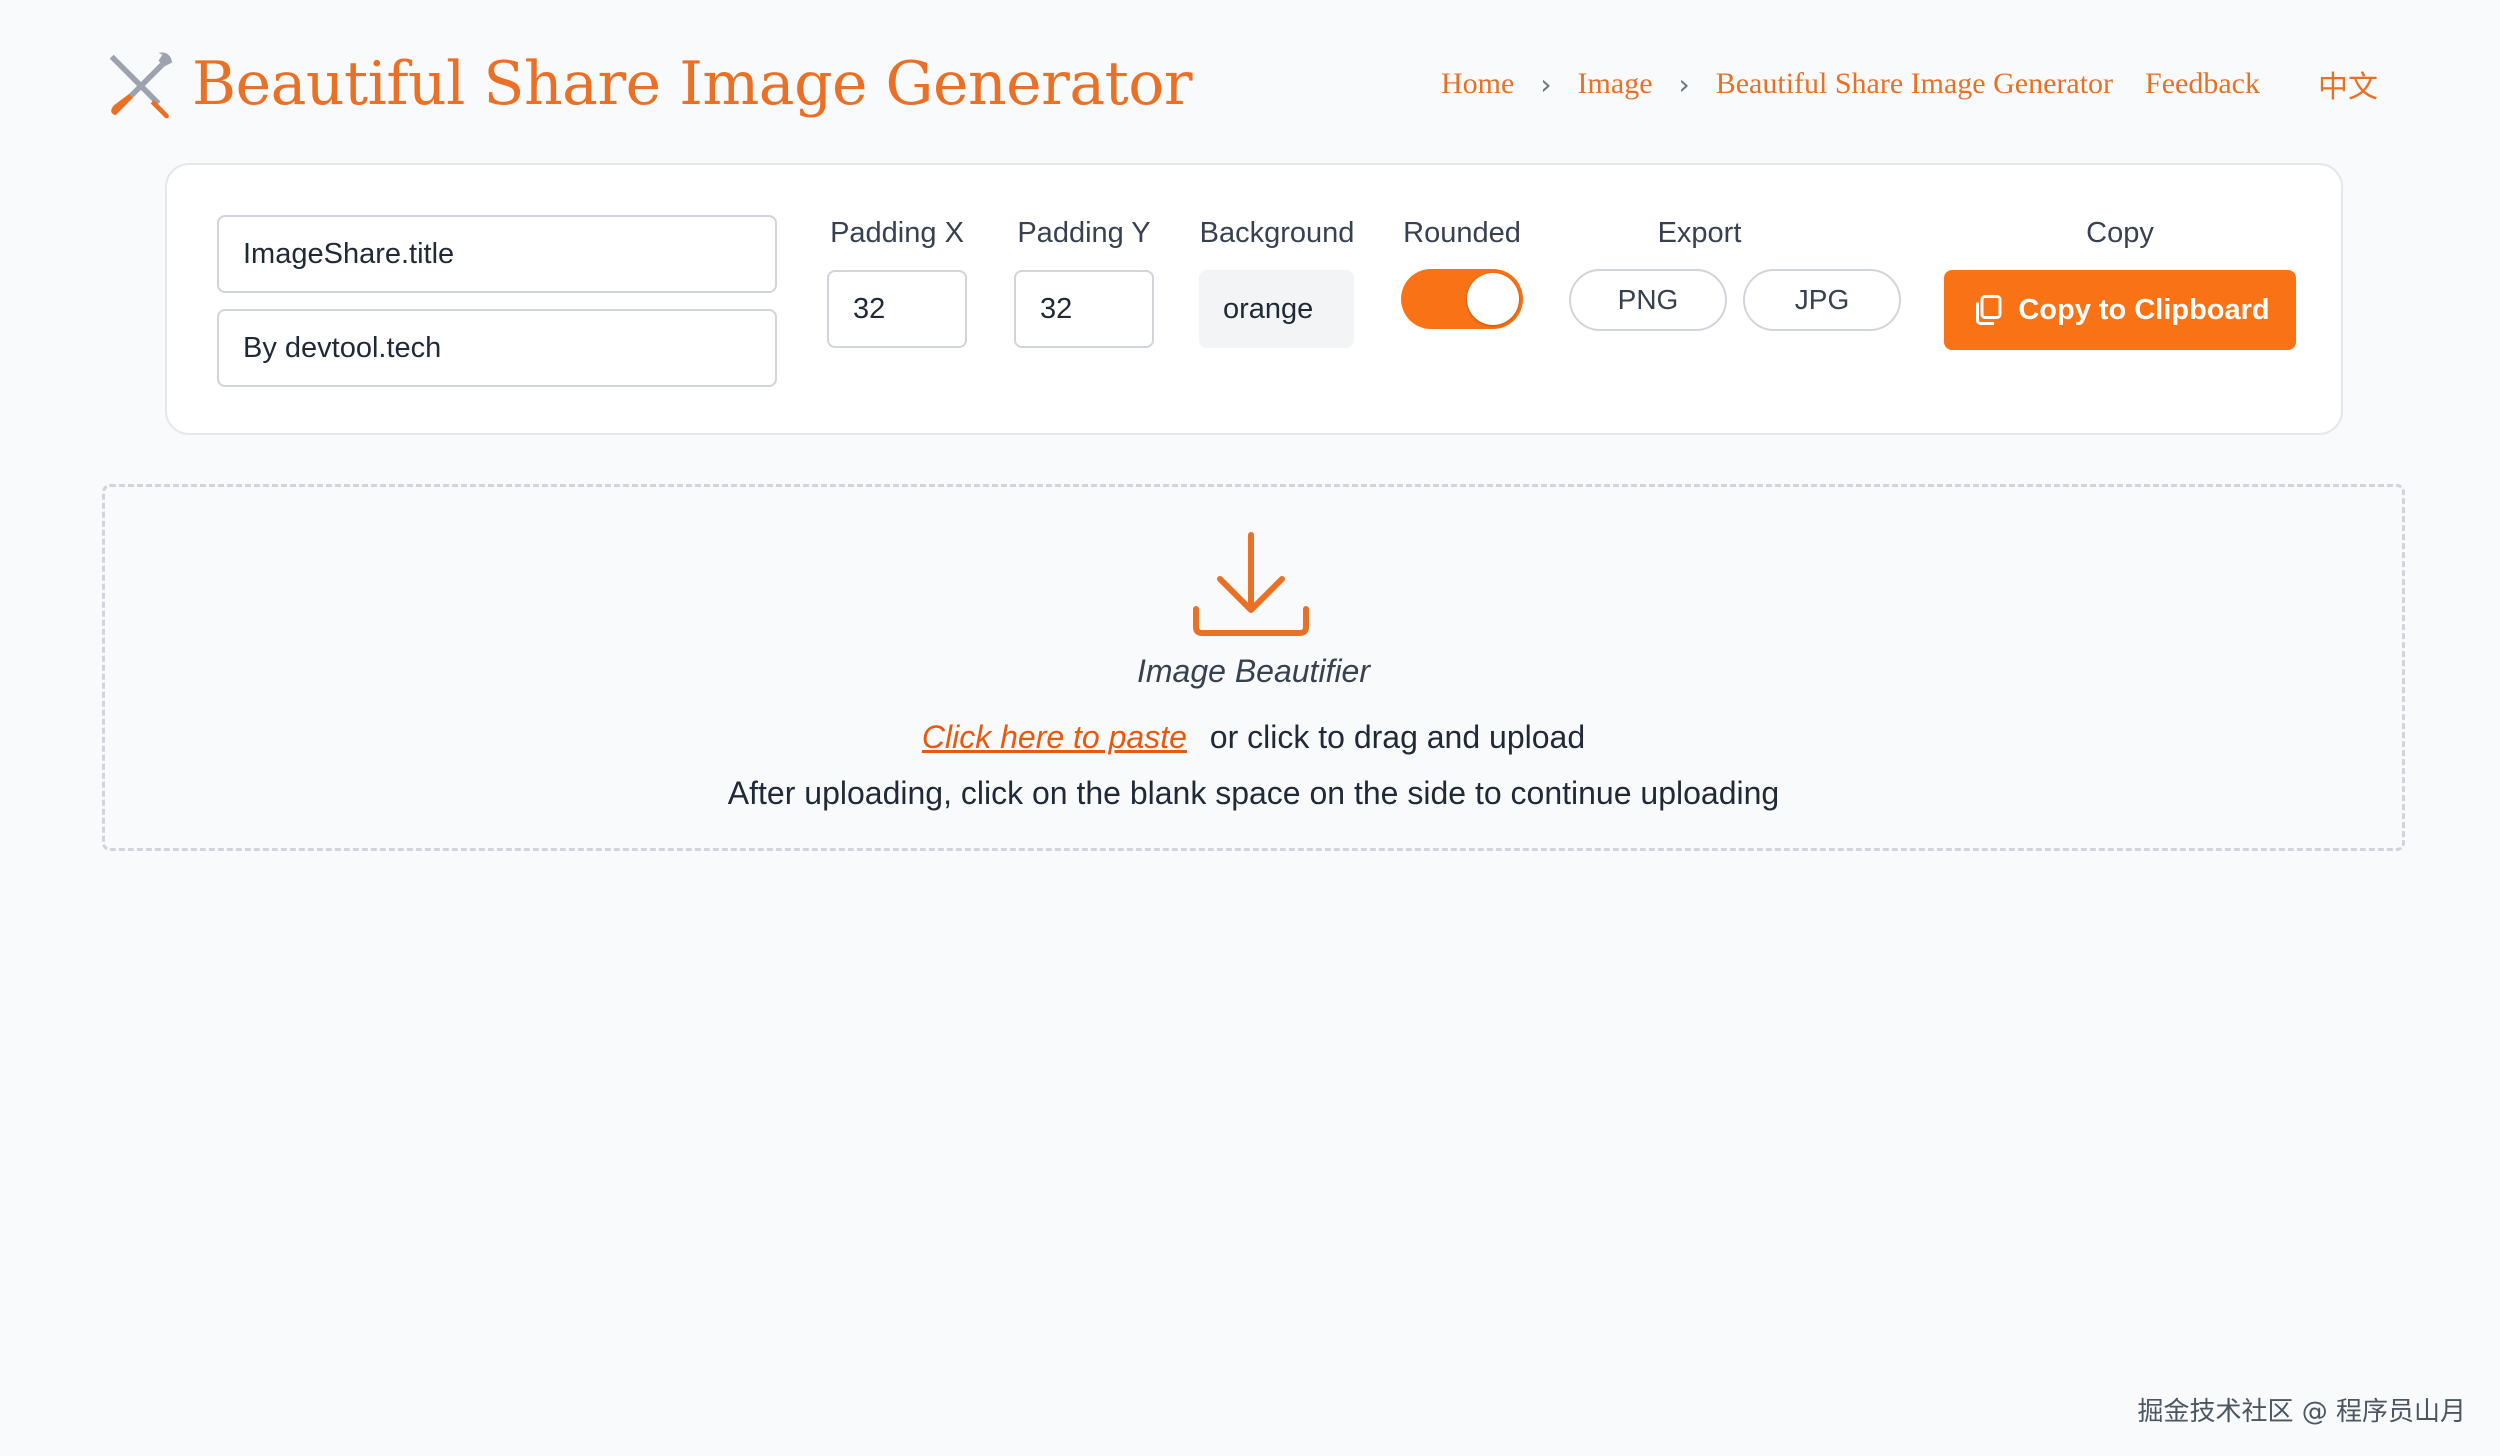 This screenshot has height=1456, width=2500. Describe the element at coordinates (1084, 309) in the screenshot. I see `padding-y-input` at that location.